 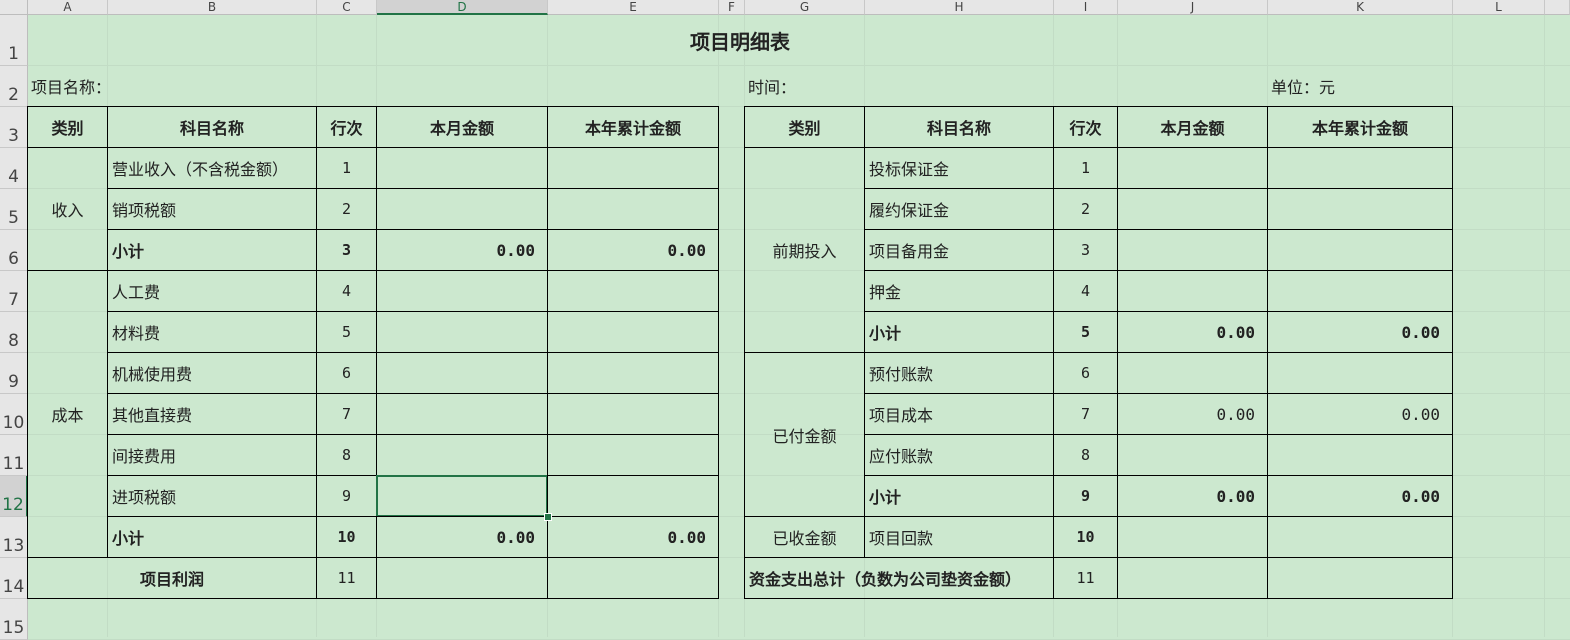 What do you see at coordinates (633, 578) in the screenshot?
I see `left-profit-ytd-cell` at bounding box center [633, 578].